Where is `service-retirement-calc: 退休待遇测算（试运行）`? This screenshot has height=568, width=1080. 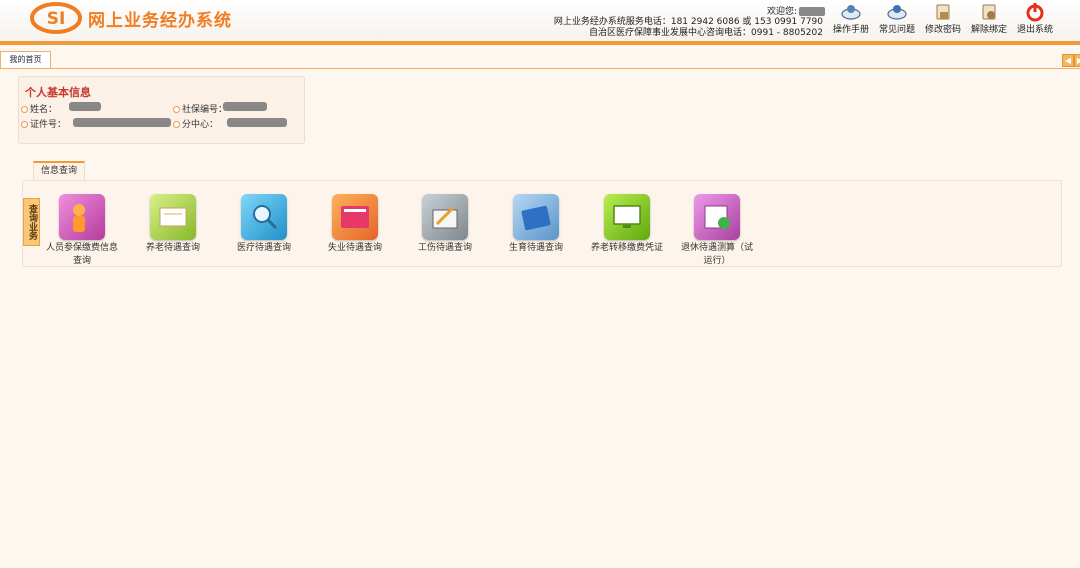 service-retirement-calc: 退休待遇测算（试运行） is located at coordinates (717, 231).